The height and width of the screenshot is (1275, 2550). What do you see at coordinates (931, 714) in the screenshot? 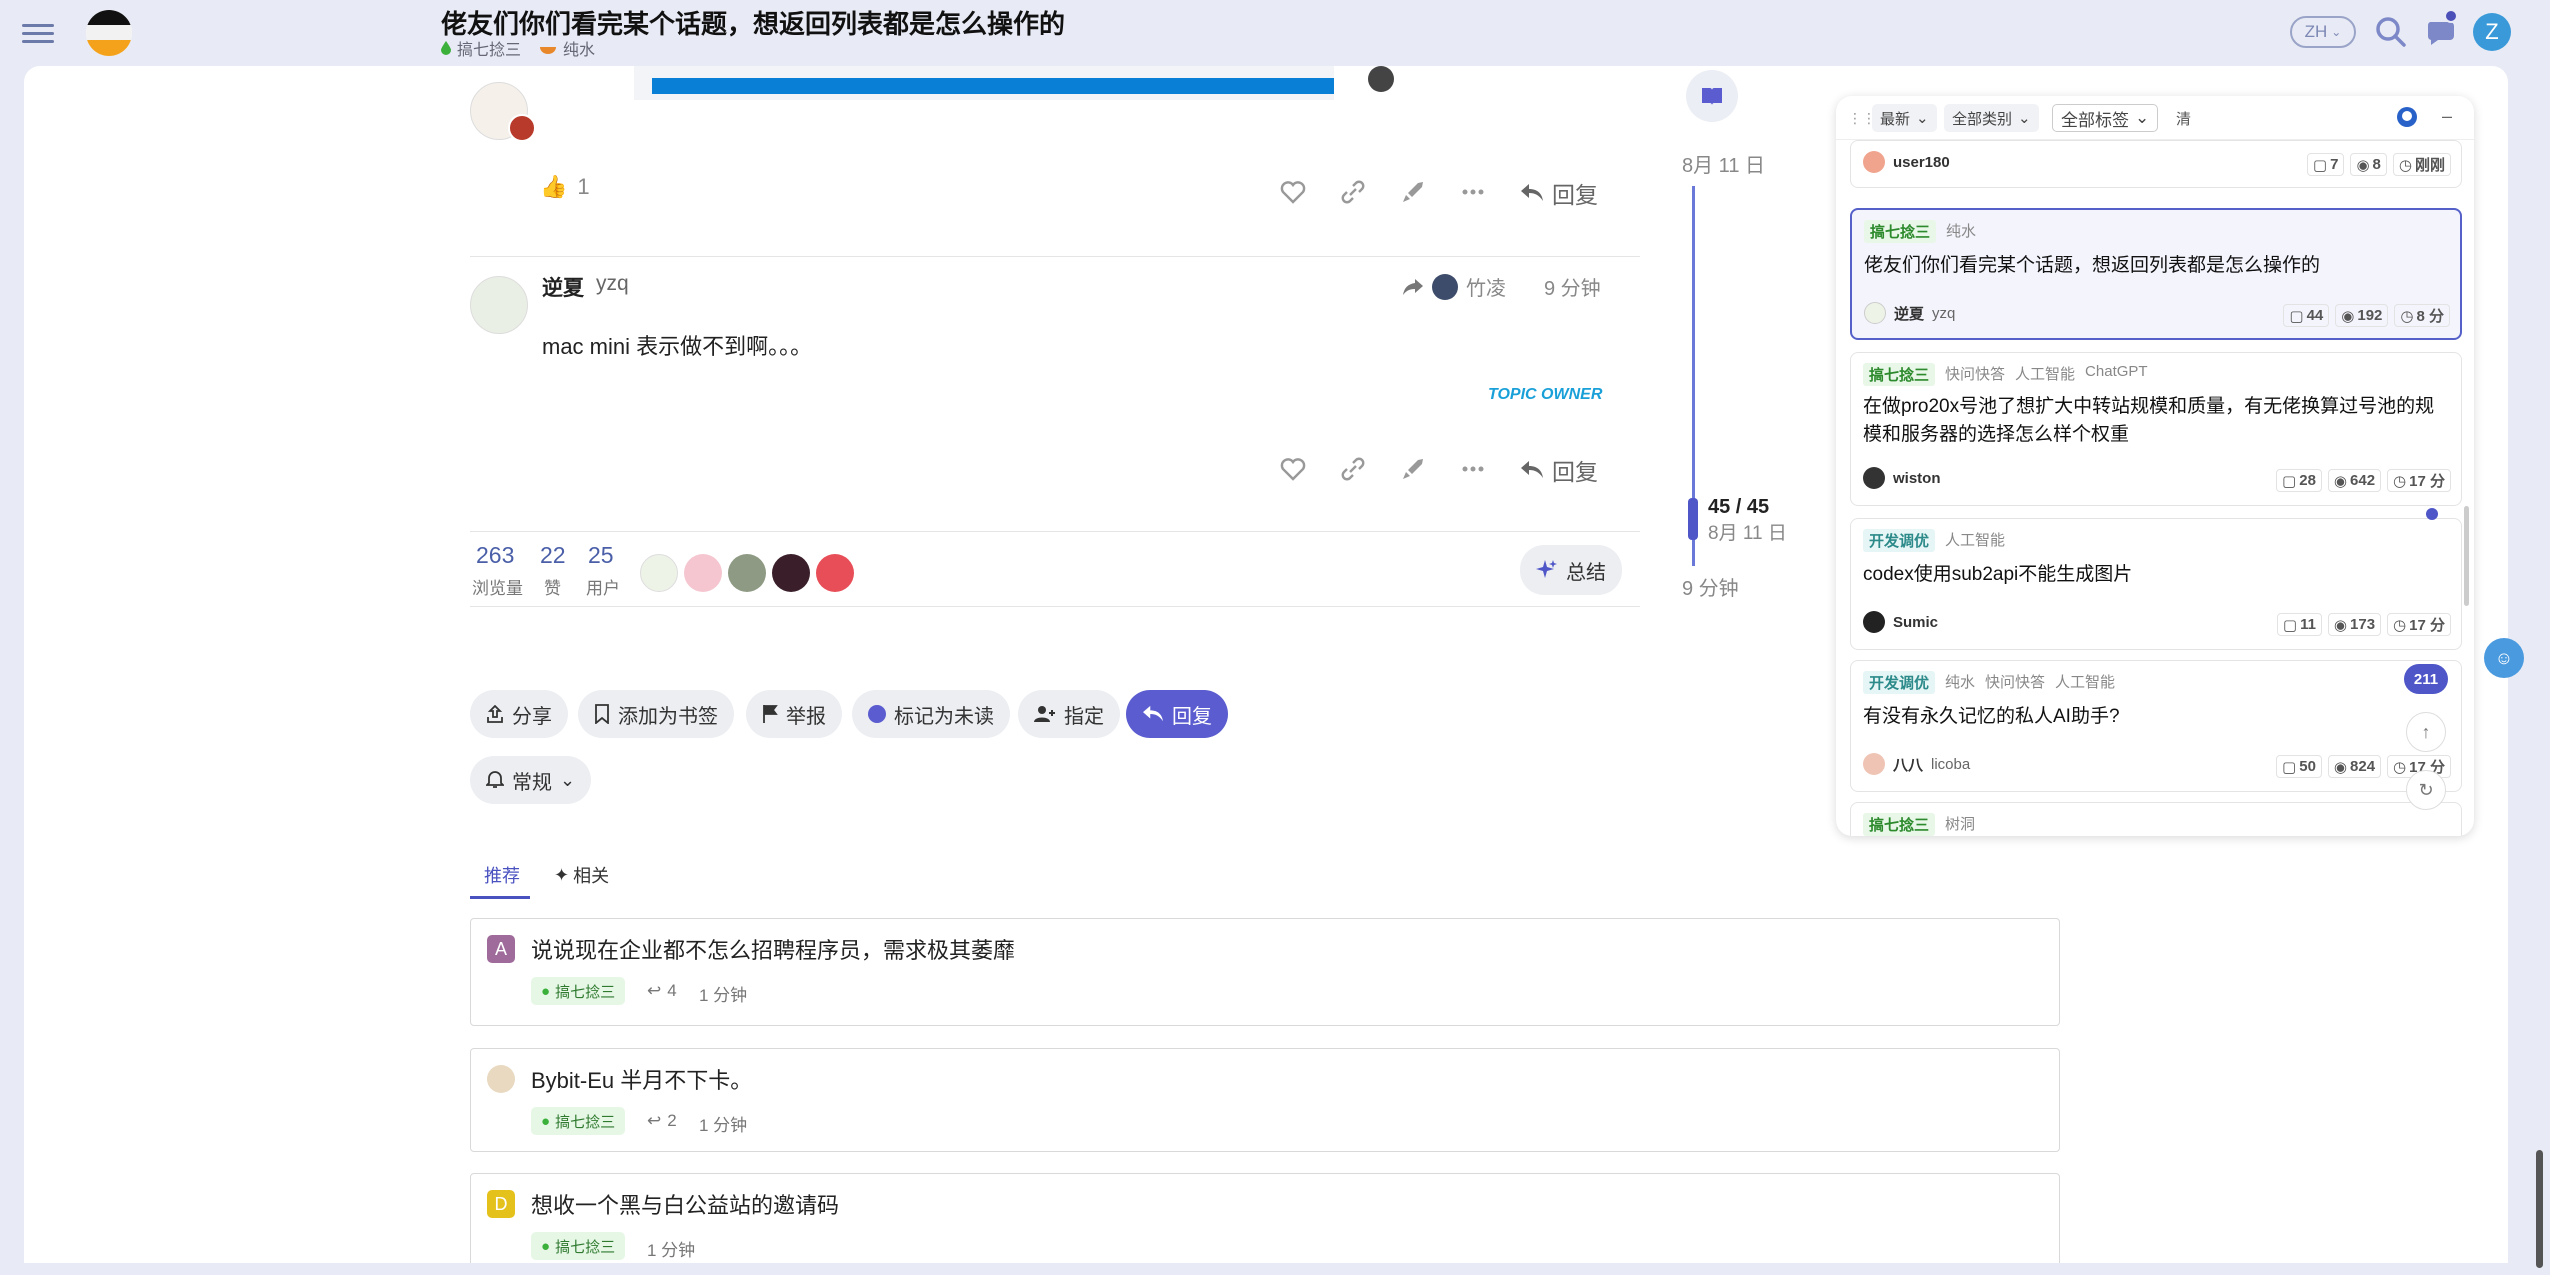
I see `mark-unread-button: 标记为未读` at bounding box center [931, 714].